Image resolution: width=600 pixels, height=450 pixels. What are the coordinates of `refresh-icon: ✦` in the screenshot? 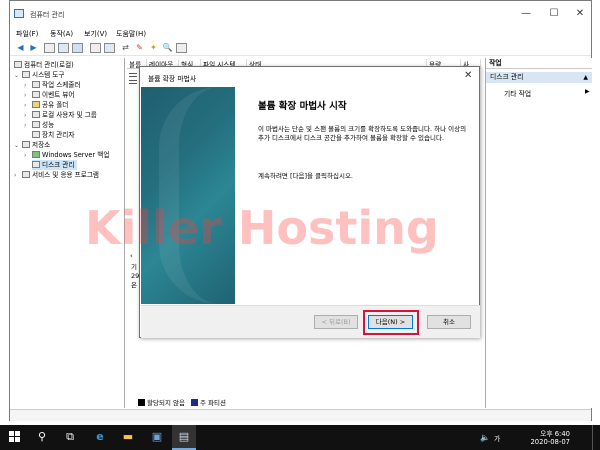 It's located at (153, 48).